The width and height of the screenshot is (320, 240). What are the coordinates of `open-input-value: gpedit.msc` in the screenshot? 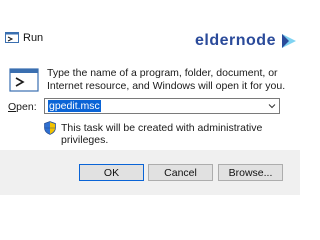 It's located at (74, 106).